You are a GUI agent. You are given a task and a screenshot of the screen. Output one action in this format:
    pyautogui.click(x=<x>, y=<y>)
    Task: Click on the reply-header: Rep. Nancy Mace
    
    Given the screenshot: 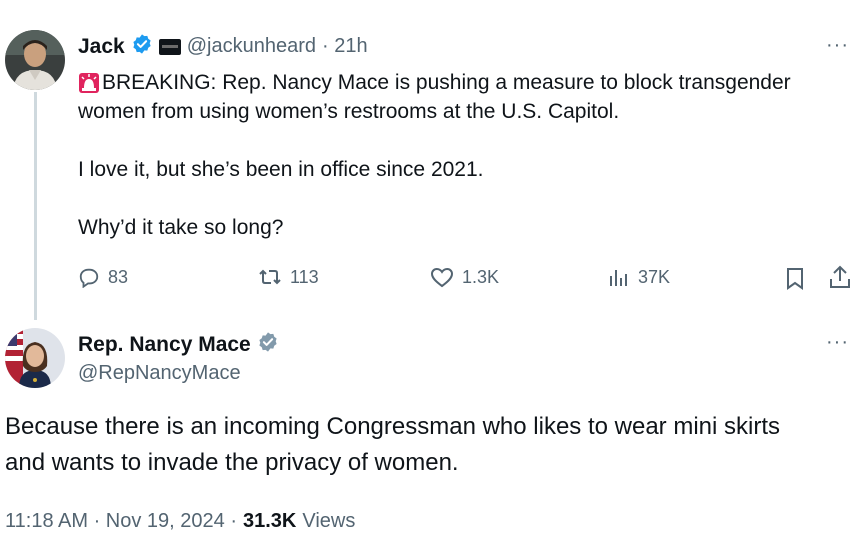 What is the action you would take?
    pyautogui.click(x=178, y=344)
    